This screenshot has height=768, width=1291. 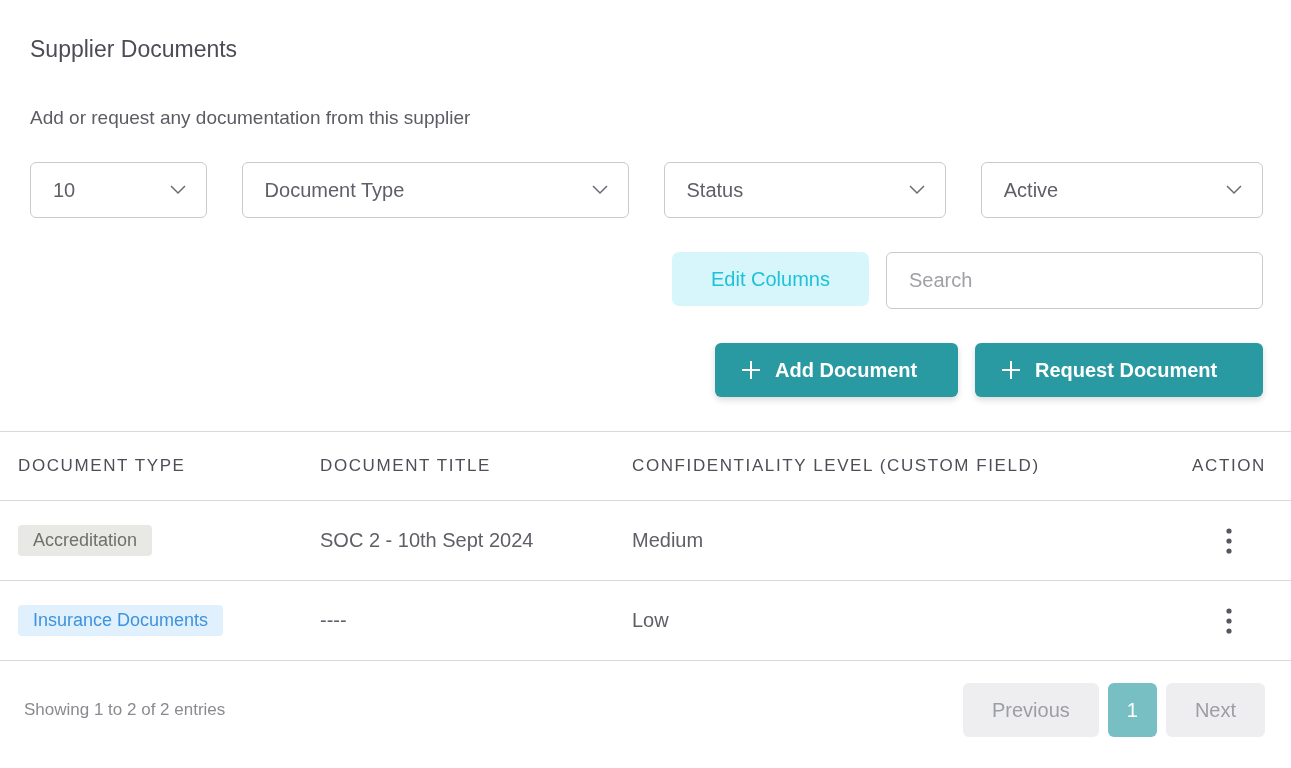 I want to click on page-subtitle: Add or request any documentation from this supplier, so click(x=251, y=118).